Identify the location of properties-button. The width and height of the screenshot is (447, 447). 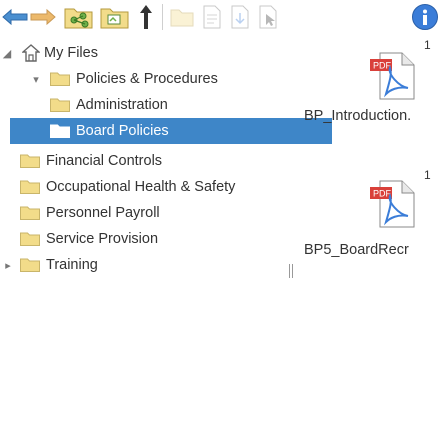
(212, 17).